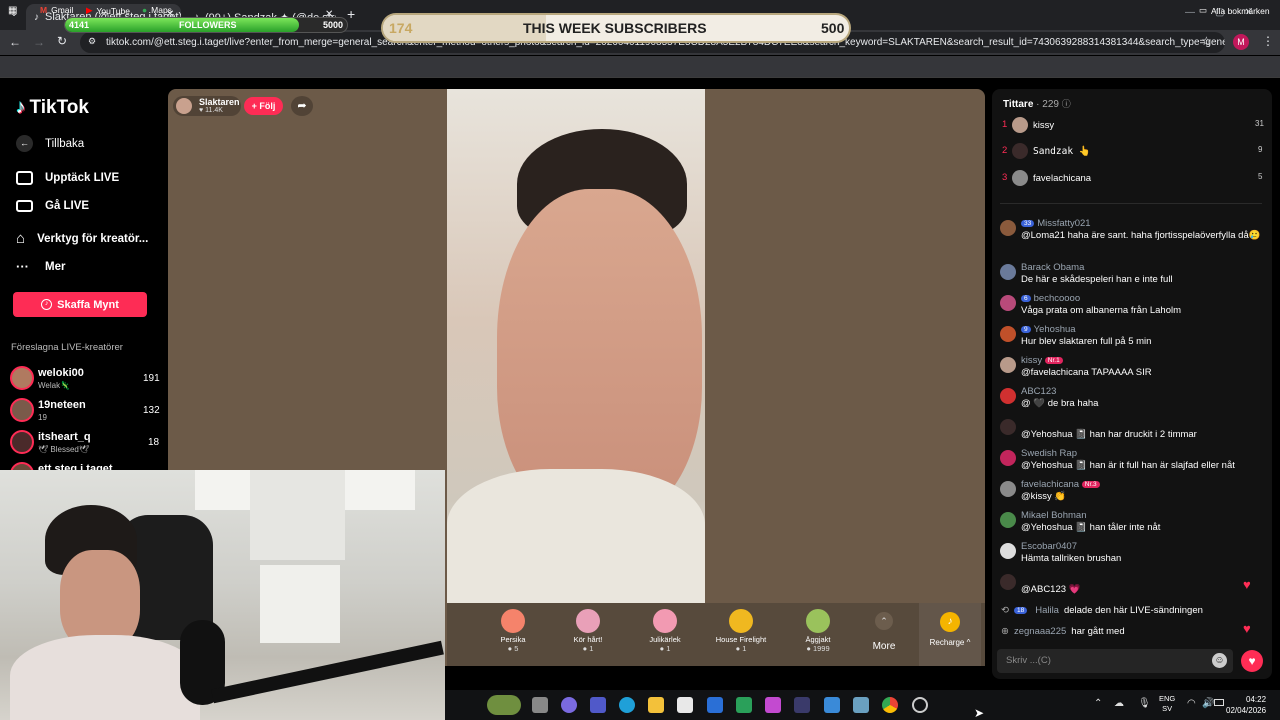  I want to click on bookmark-maps: ● Maps, so click(157, 10).